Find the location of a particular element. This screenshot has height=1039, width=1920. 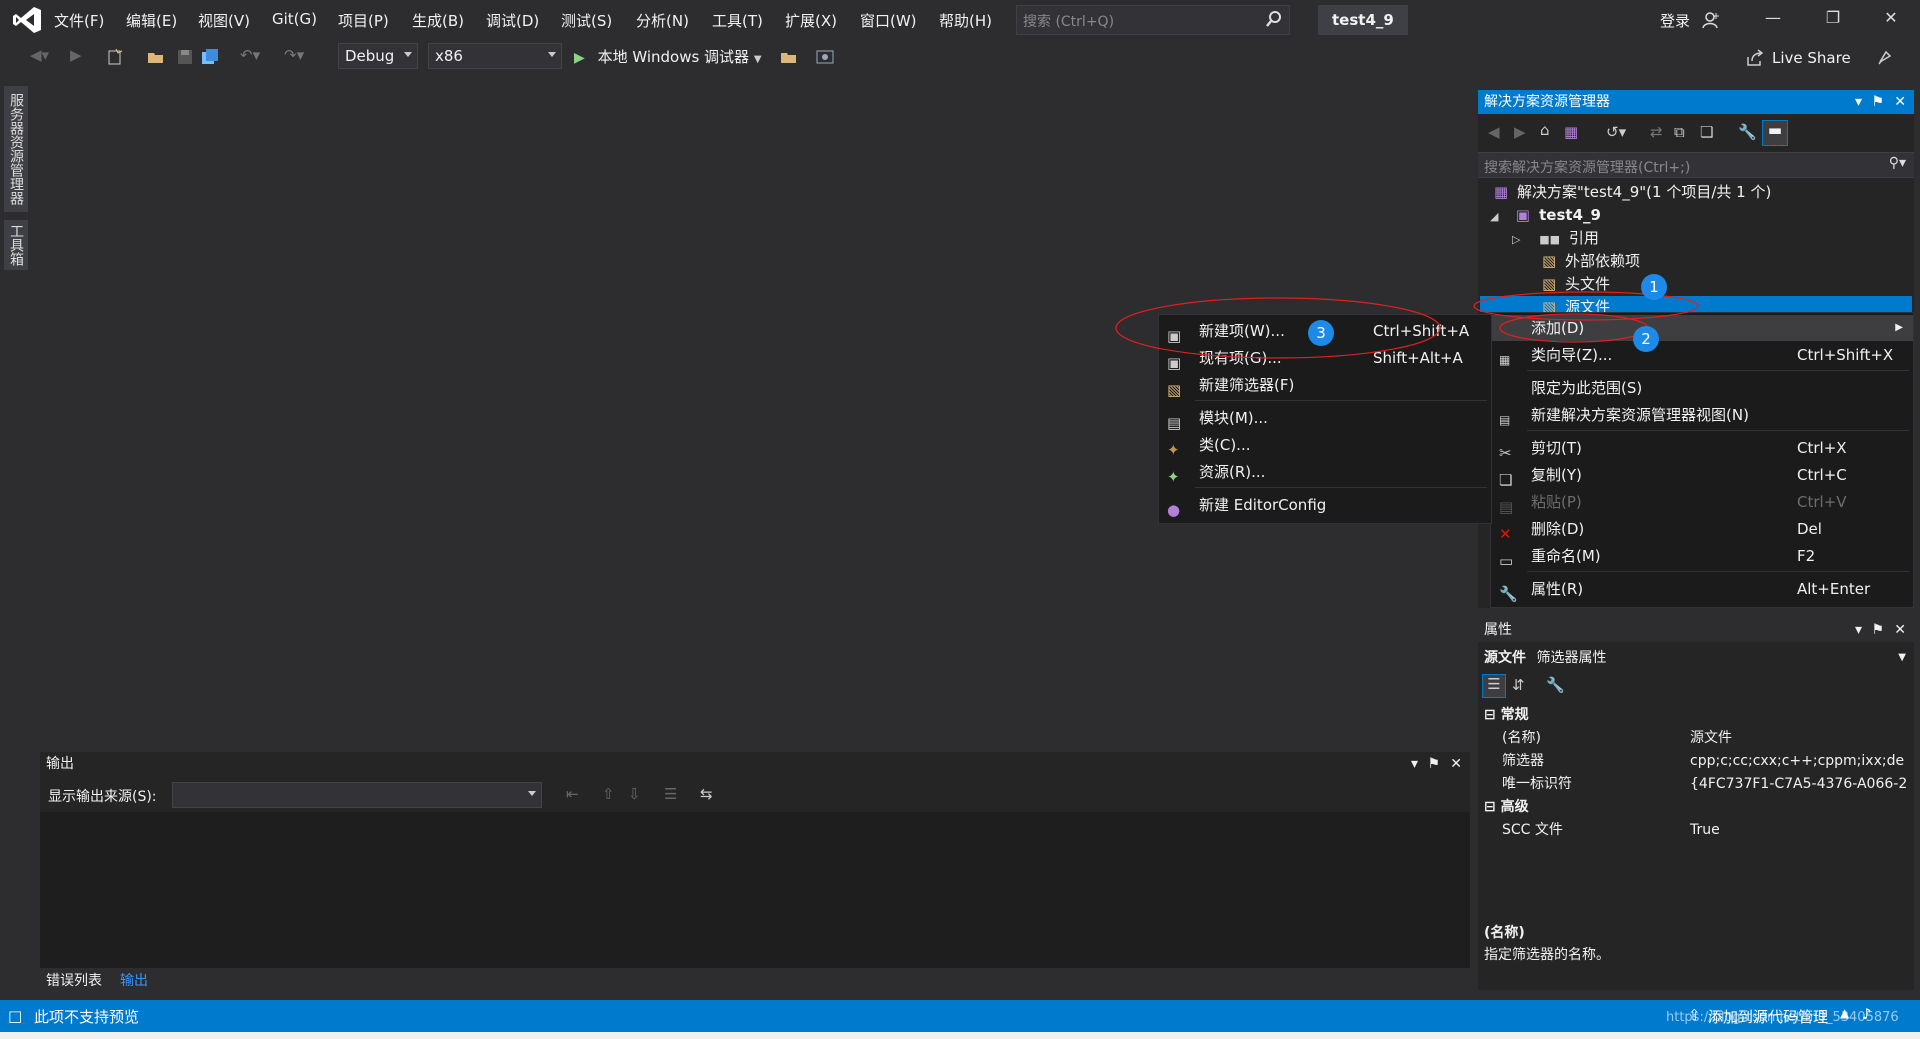

property-value: True is located at coordinates (1705, 830).